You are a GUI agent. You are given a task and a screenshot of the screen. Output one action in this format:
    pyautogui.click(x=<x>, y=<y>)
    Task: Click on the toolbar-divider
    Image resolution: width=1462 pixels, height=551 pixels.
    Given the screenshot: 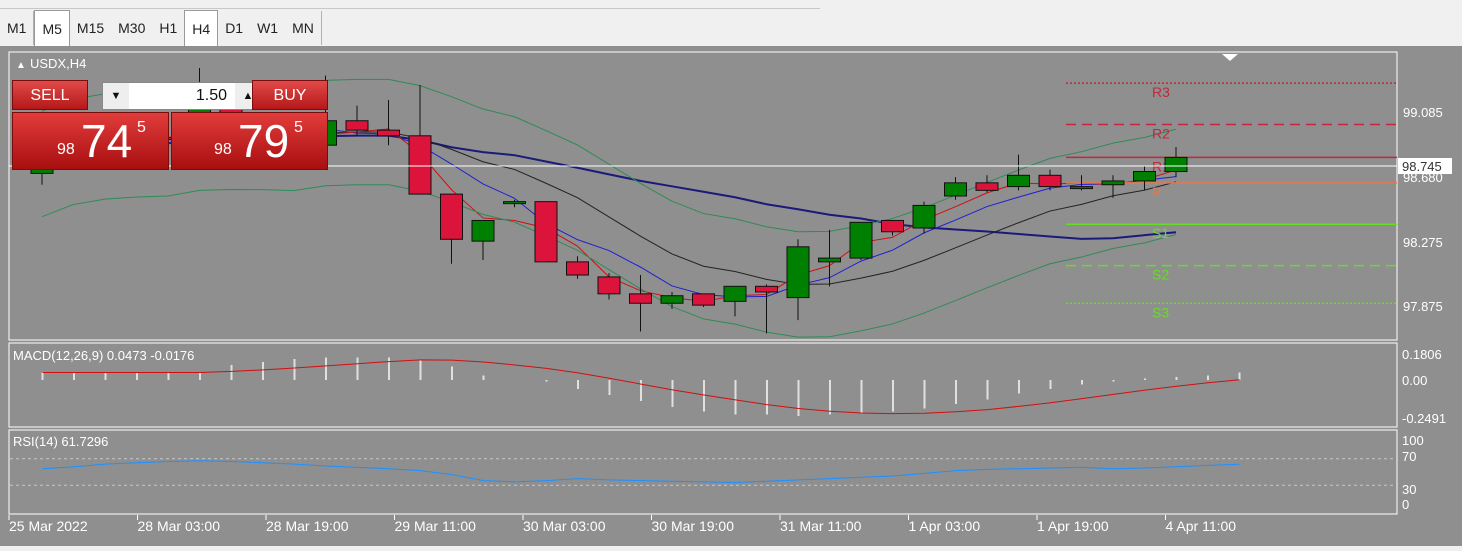 What is the action you would take?
    pyautogui.click(x=321, y=28)
    